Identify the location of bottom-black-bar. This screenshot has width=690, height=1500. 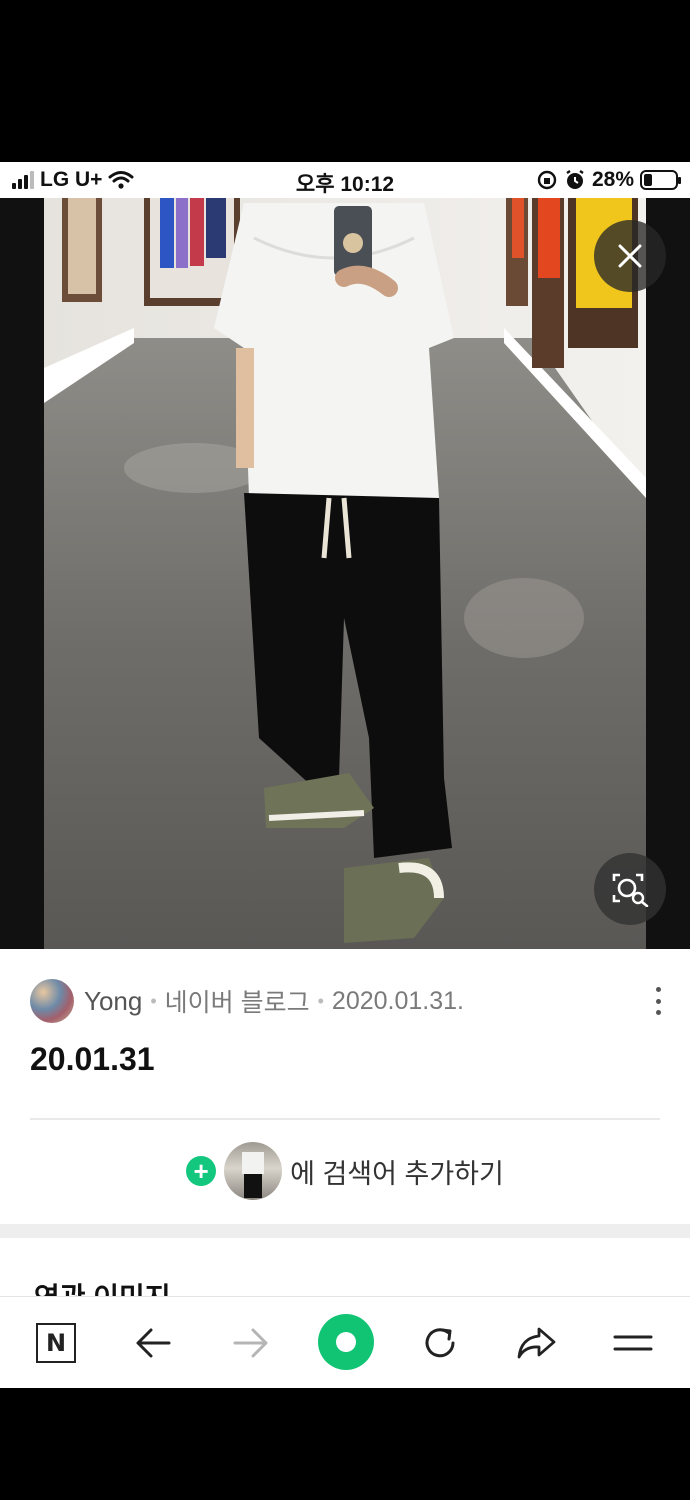
(345, 1444).